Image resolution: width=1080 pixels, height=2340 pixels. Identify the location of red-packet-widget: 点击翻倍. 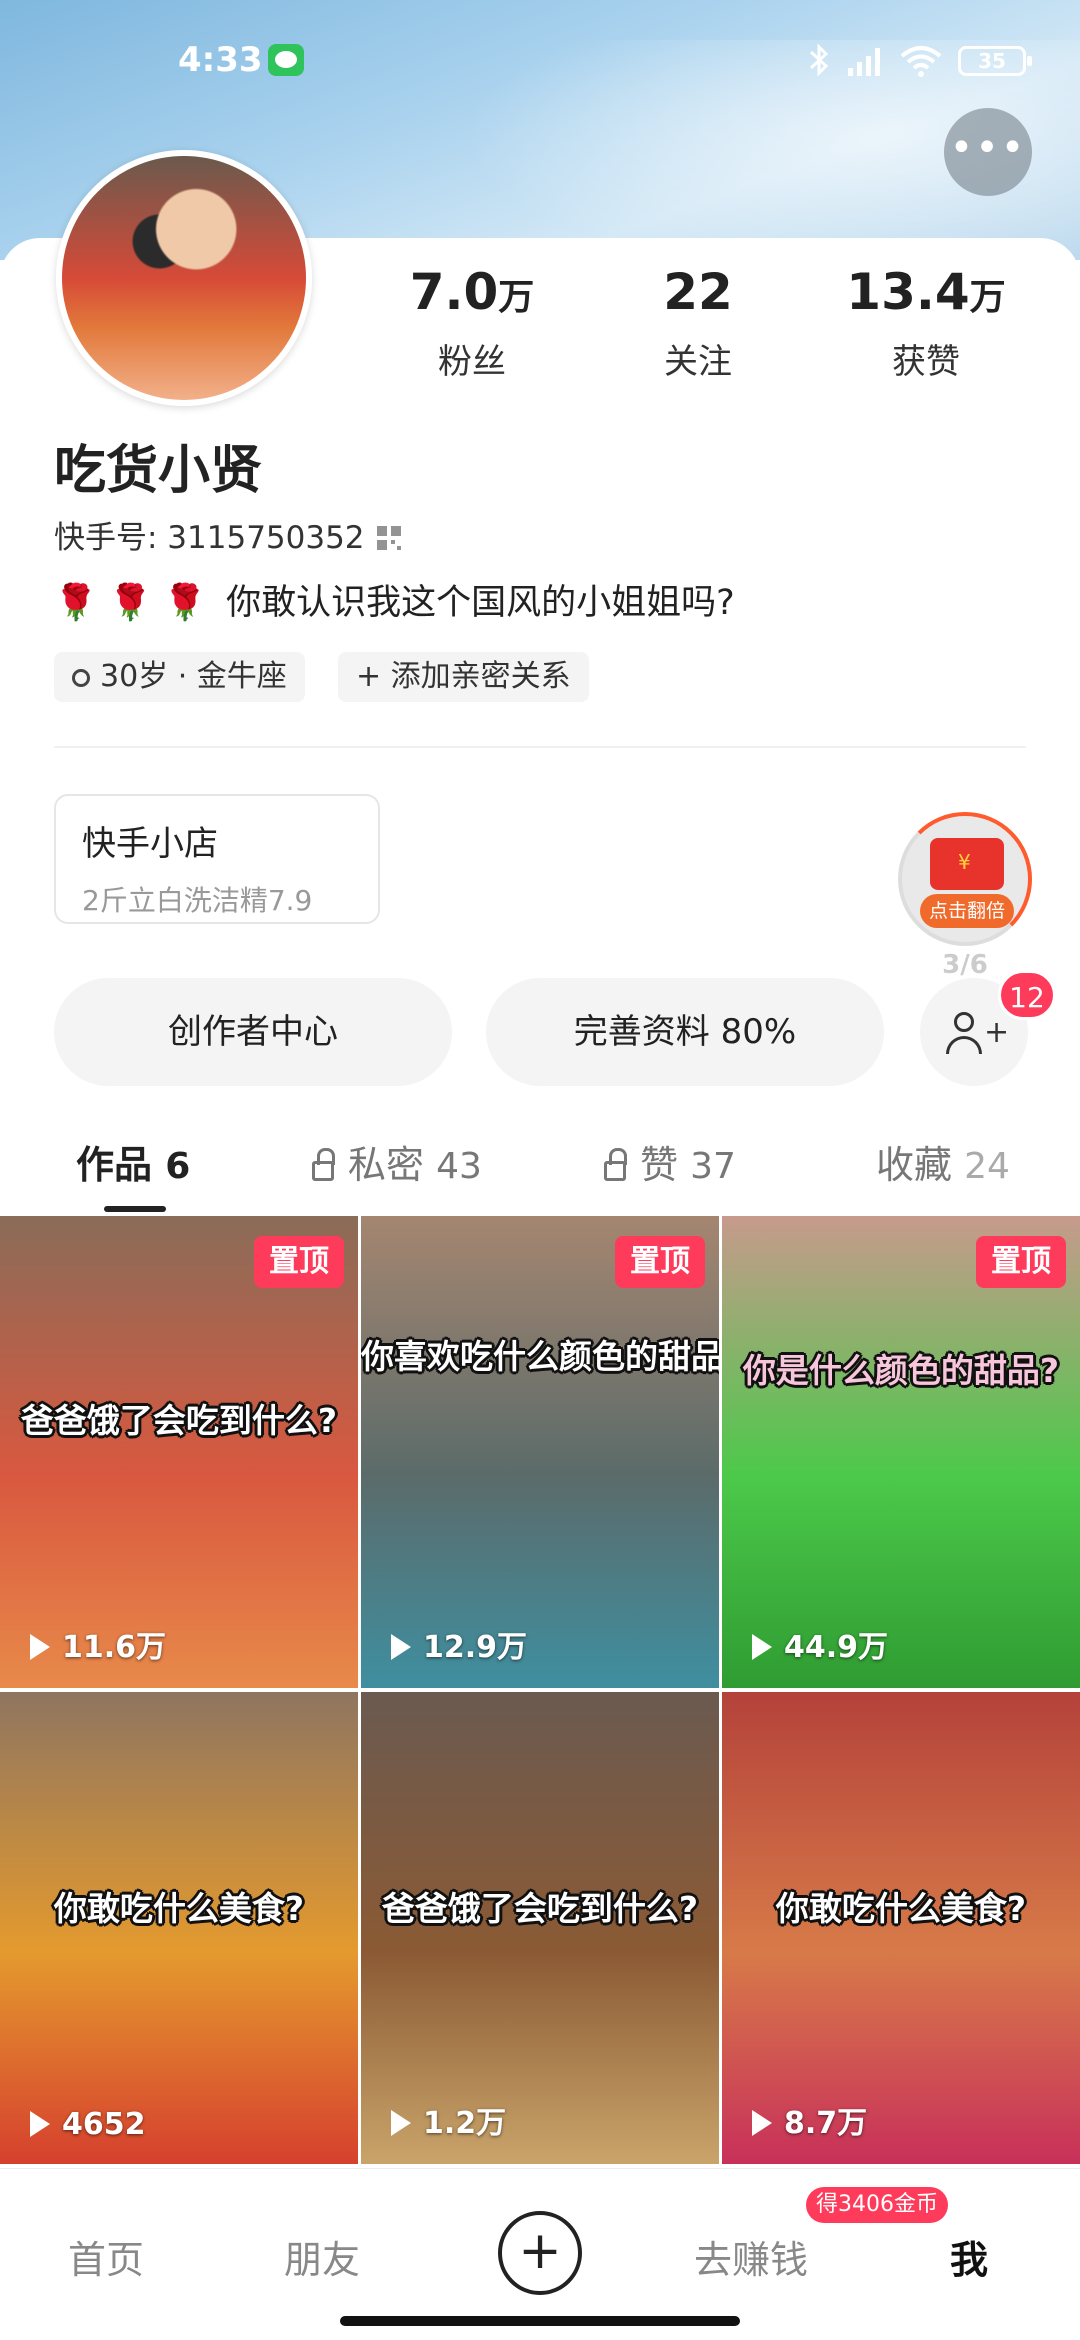
(965, 879).